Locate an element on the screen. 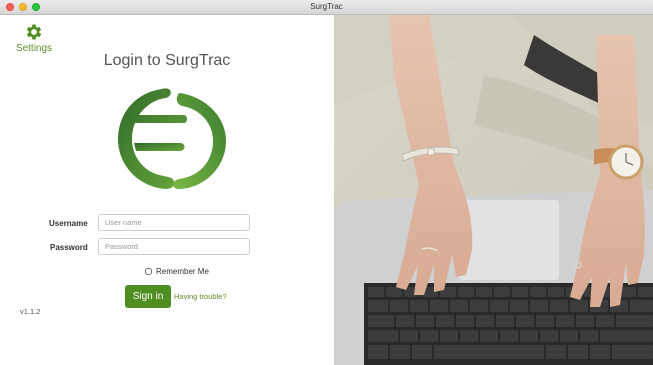  window-title: SurgTrac is located at coordinates (326, 6).